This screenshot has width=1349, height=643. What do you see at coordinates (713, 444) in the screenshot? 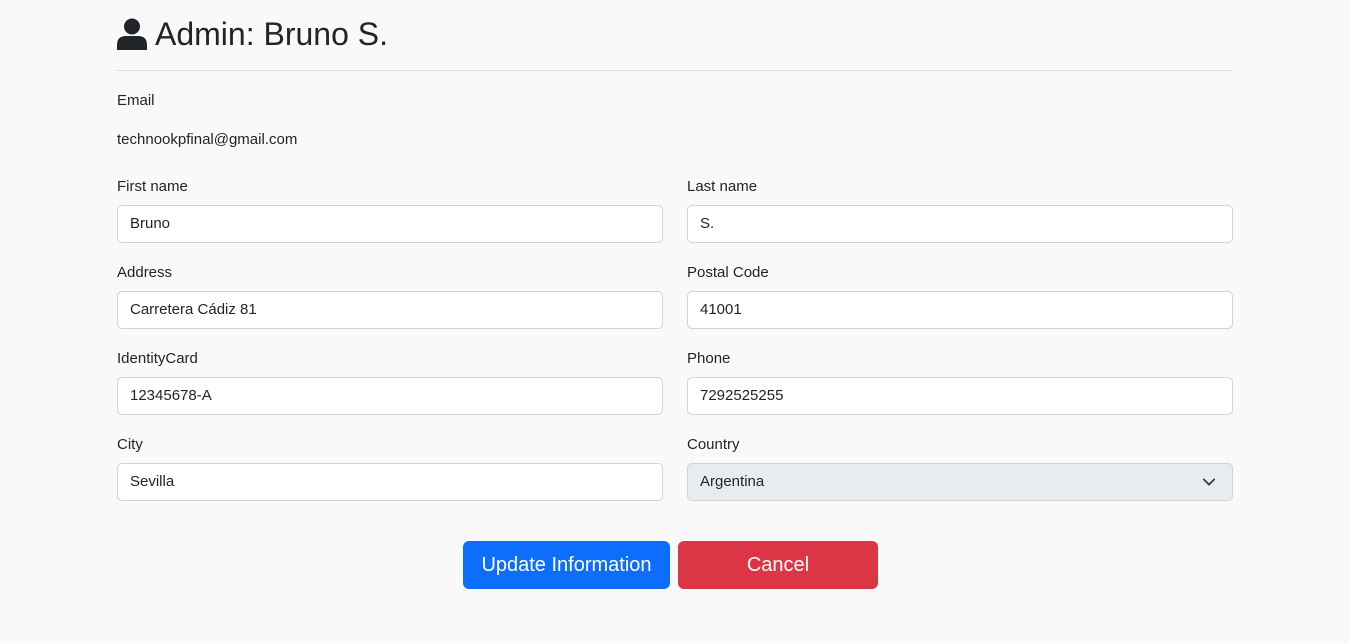
I see `country-label: Country` at bounding box center [713, 444].